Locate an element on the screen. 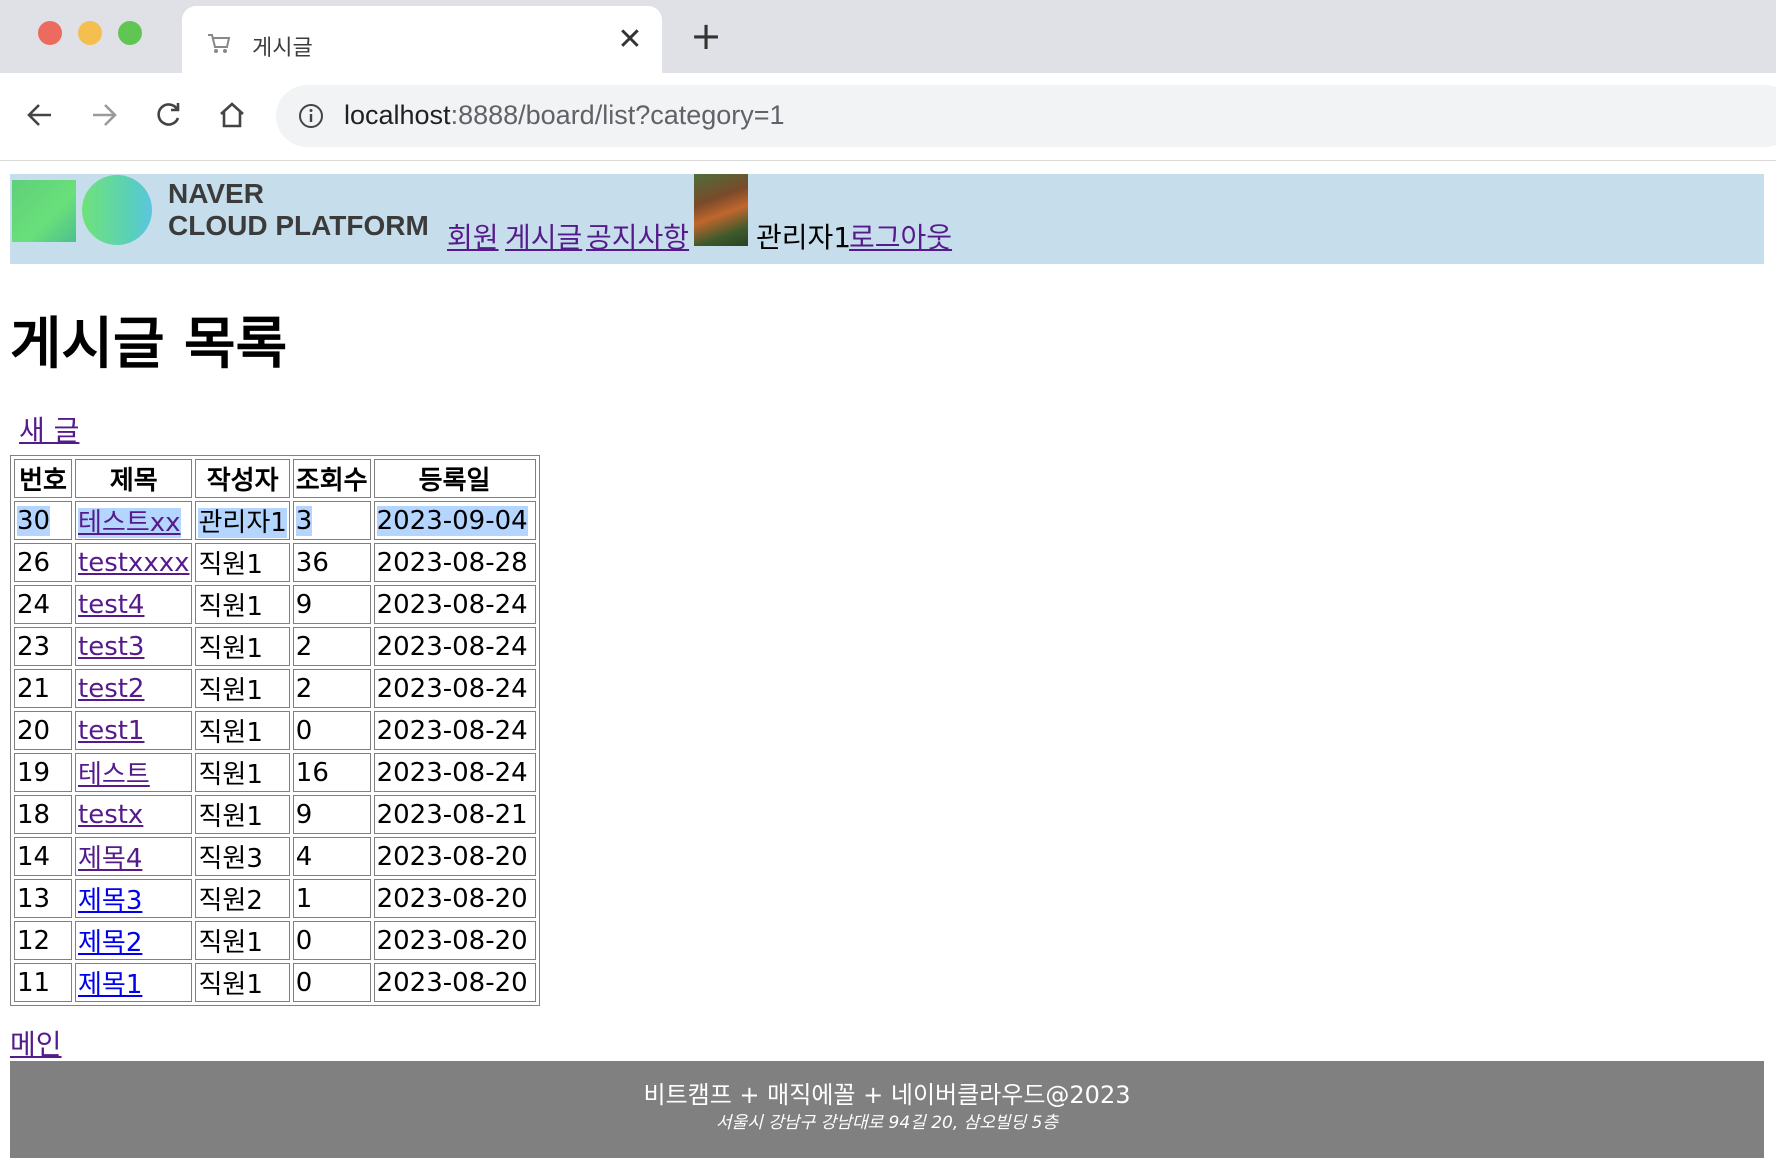  table-row: 24 test4 직원1 9 2023-08-24 is located at coordinates (275, 604).